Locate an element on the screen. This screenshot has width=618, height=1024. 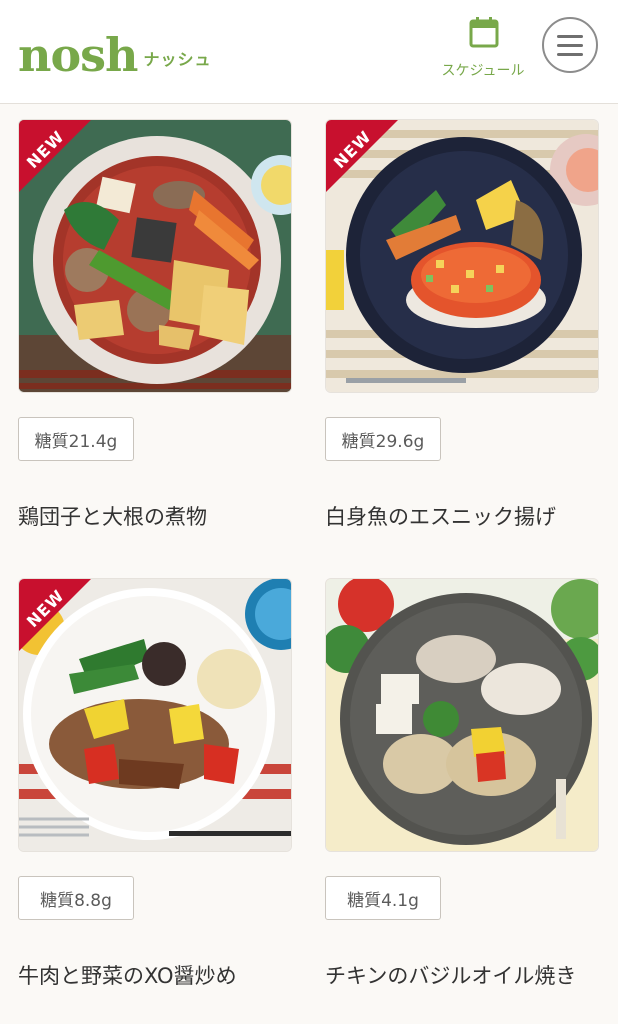
nosh-logo: nosh ナッシュ is located at coordinates (114, 50).